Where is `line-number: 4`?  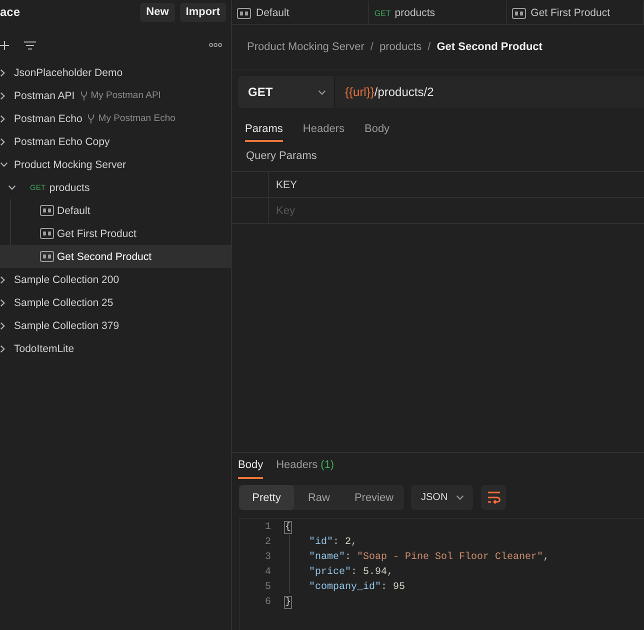 line-number: 4 is located at coordinates (267, 572).